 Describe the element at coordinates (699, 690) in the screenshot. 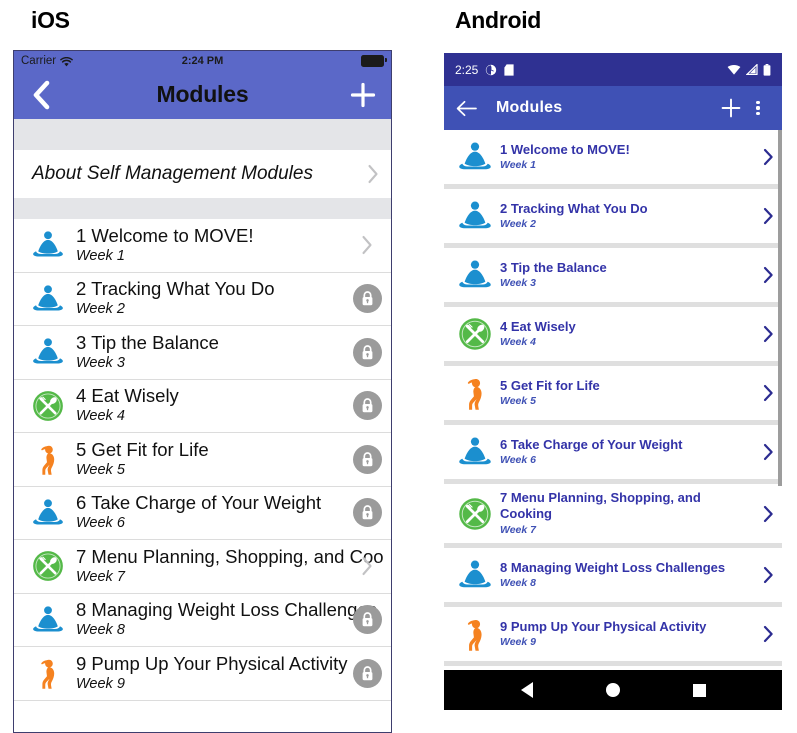

I see `nav-recents-square-icon` at that location.